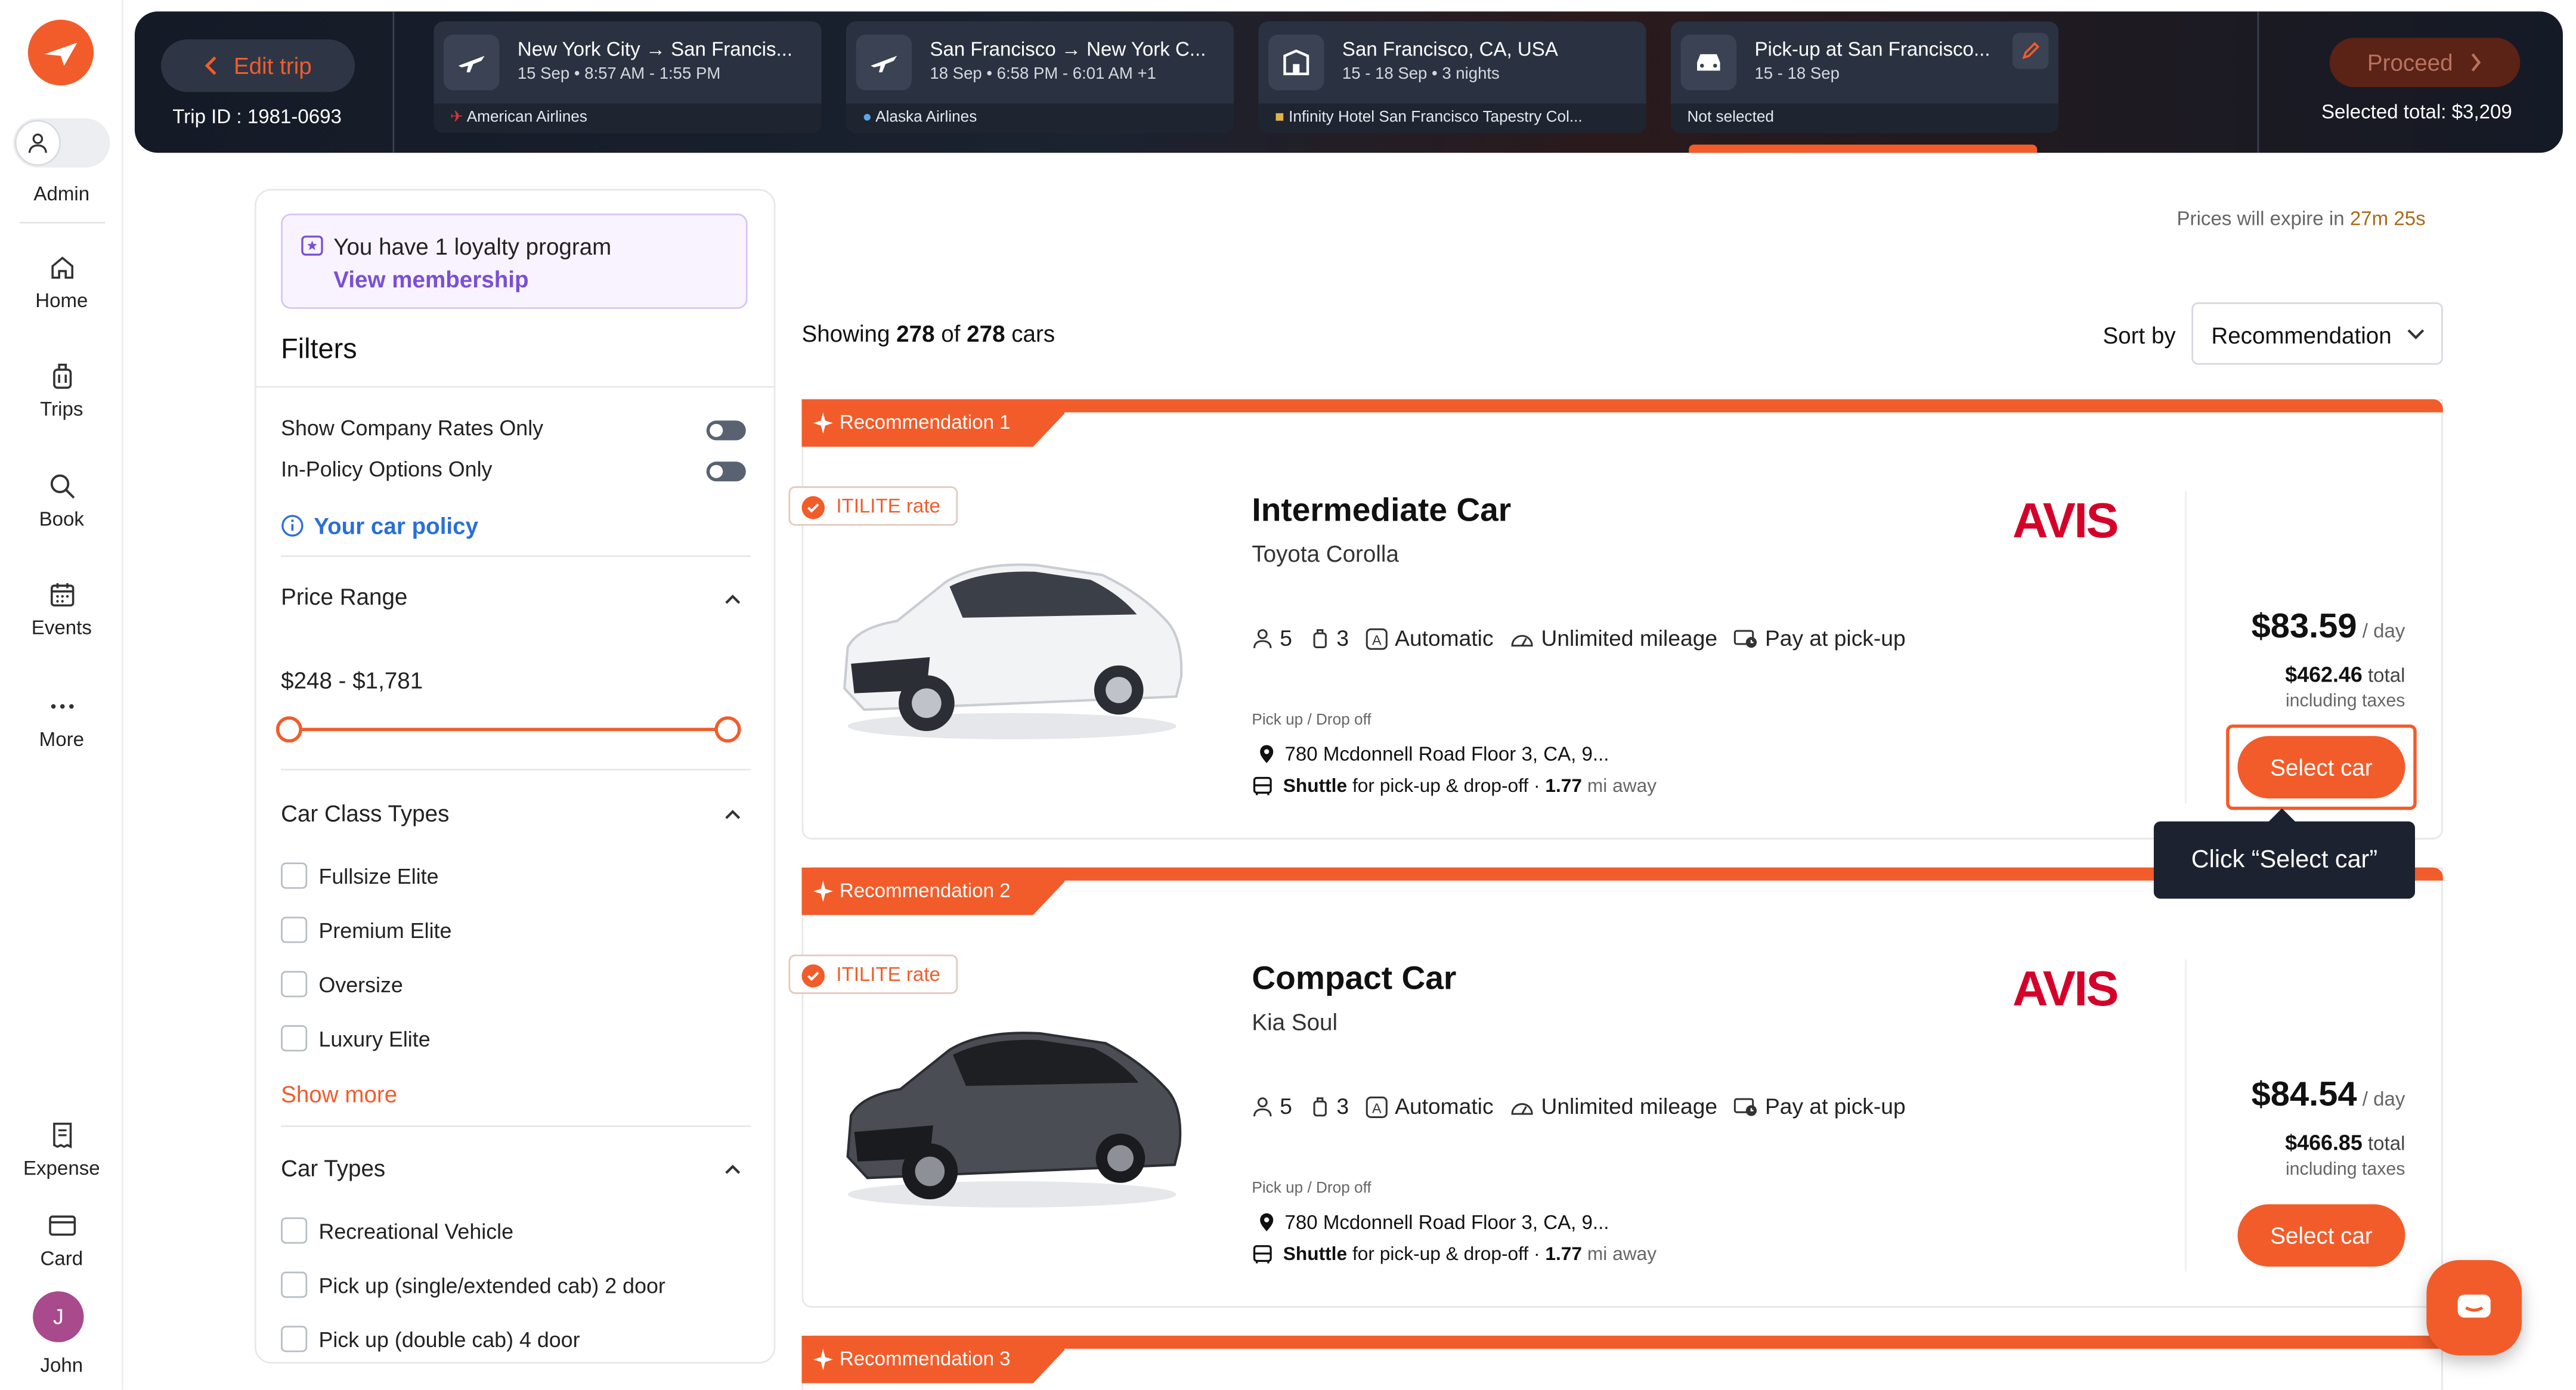 The width and height of the screenshot is (2576, 1390). Describe the element at coordinates (726, 430) in the screenshot. I see `company-rates-toggle` at that location.